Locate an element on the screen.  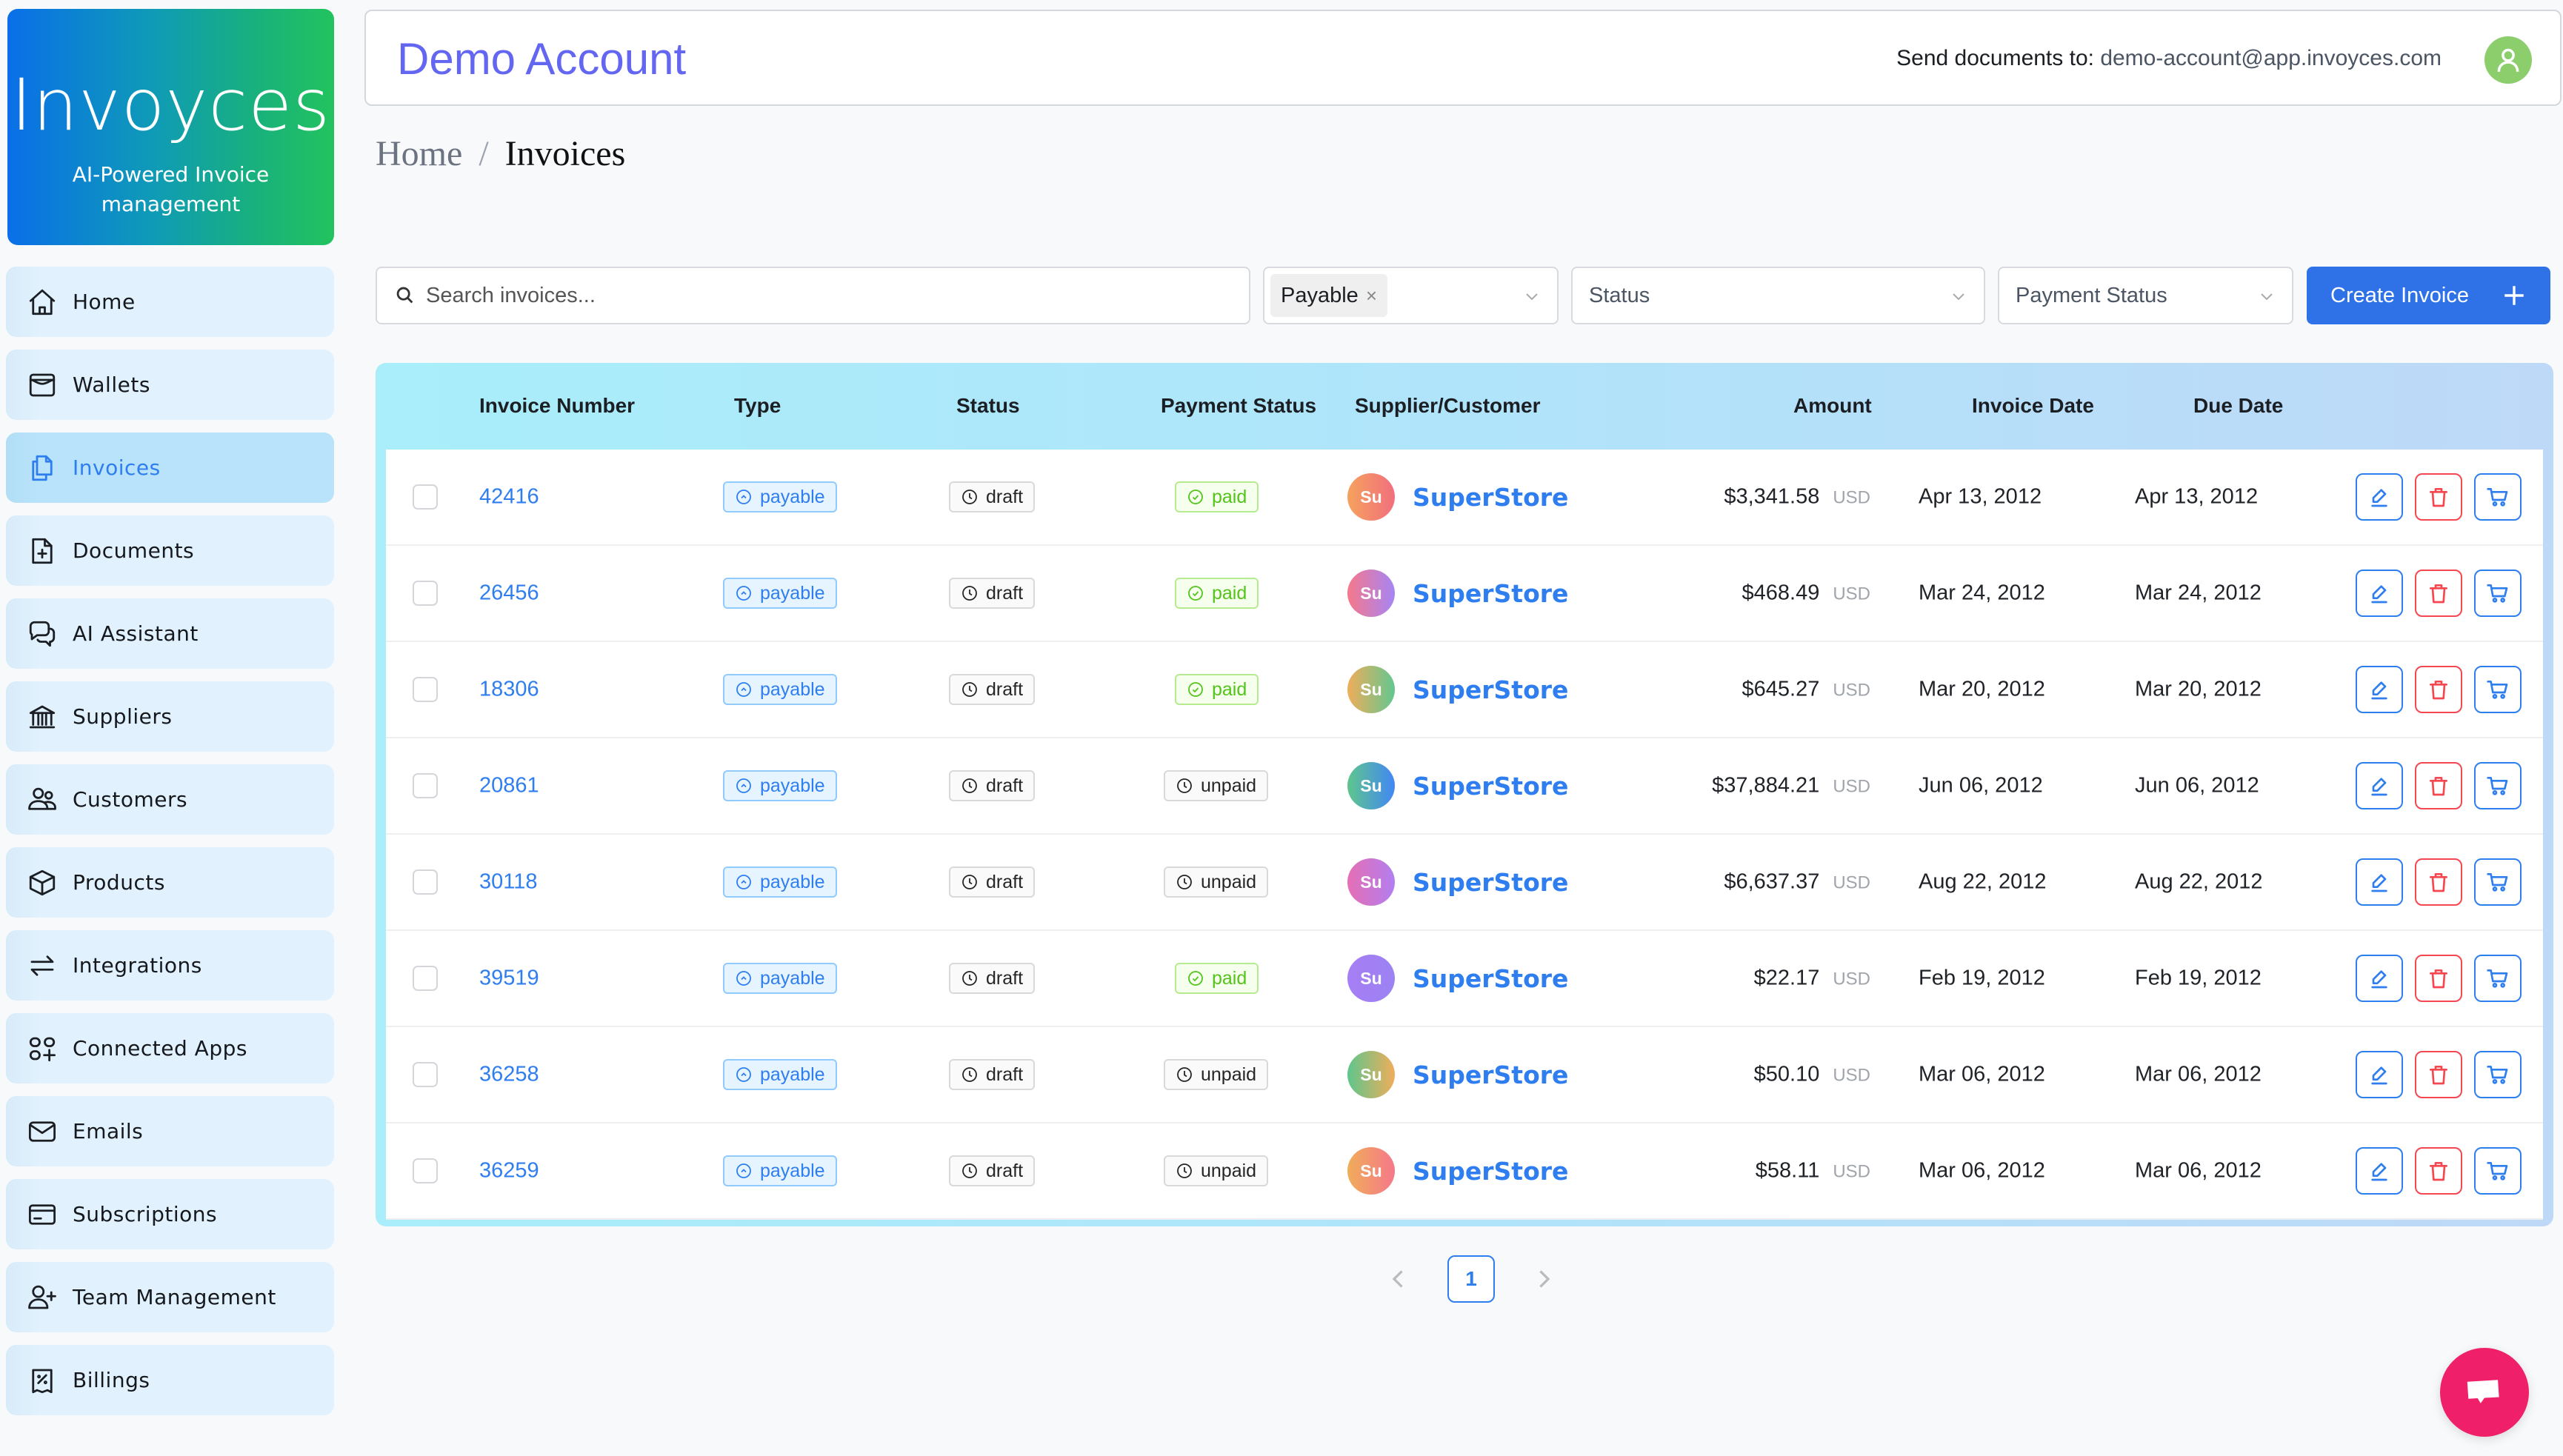
payment-status-filter-select: Payment Status is located at coordinates (2145, 295).